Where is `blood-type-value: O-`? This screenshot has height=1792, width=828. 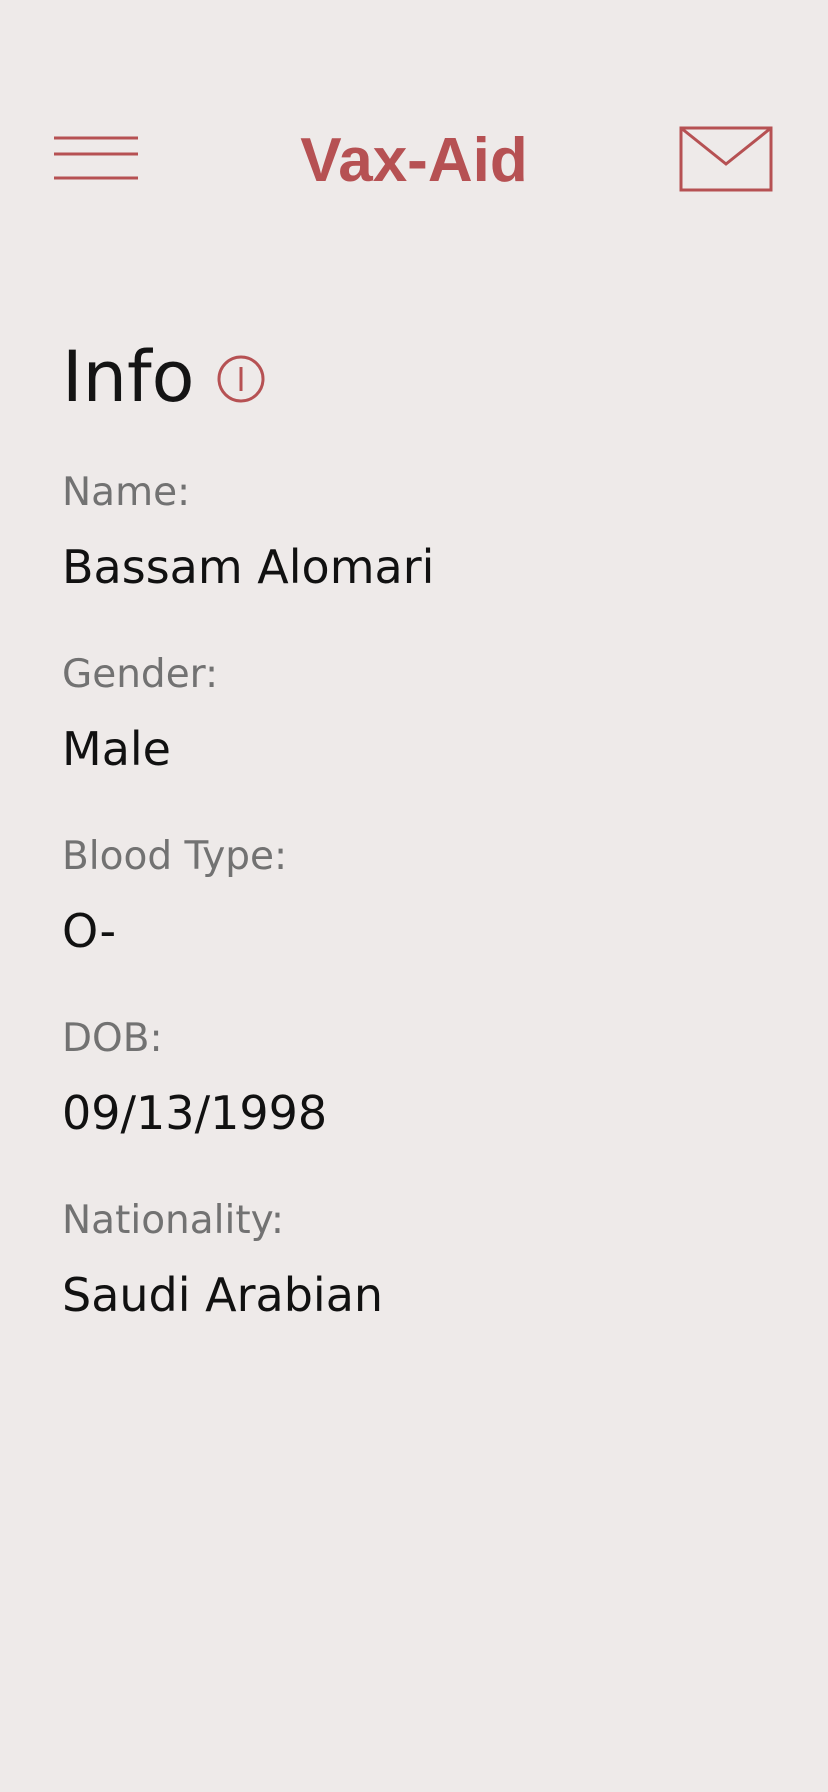 blood-type-value: O- is located at coordinates (89, 931).